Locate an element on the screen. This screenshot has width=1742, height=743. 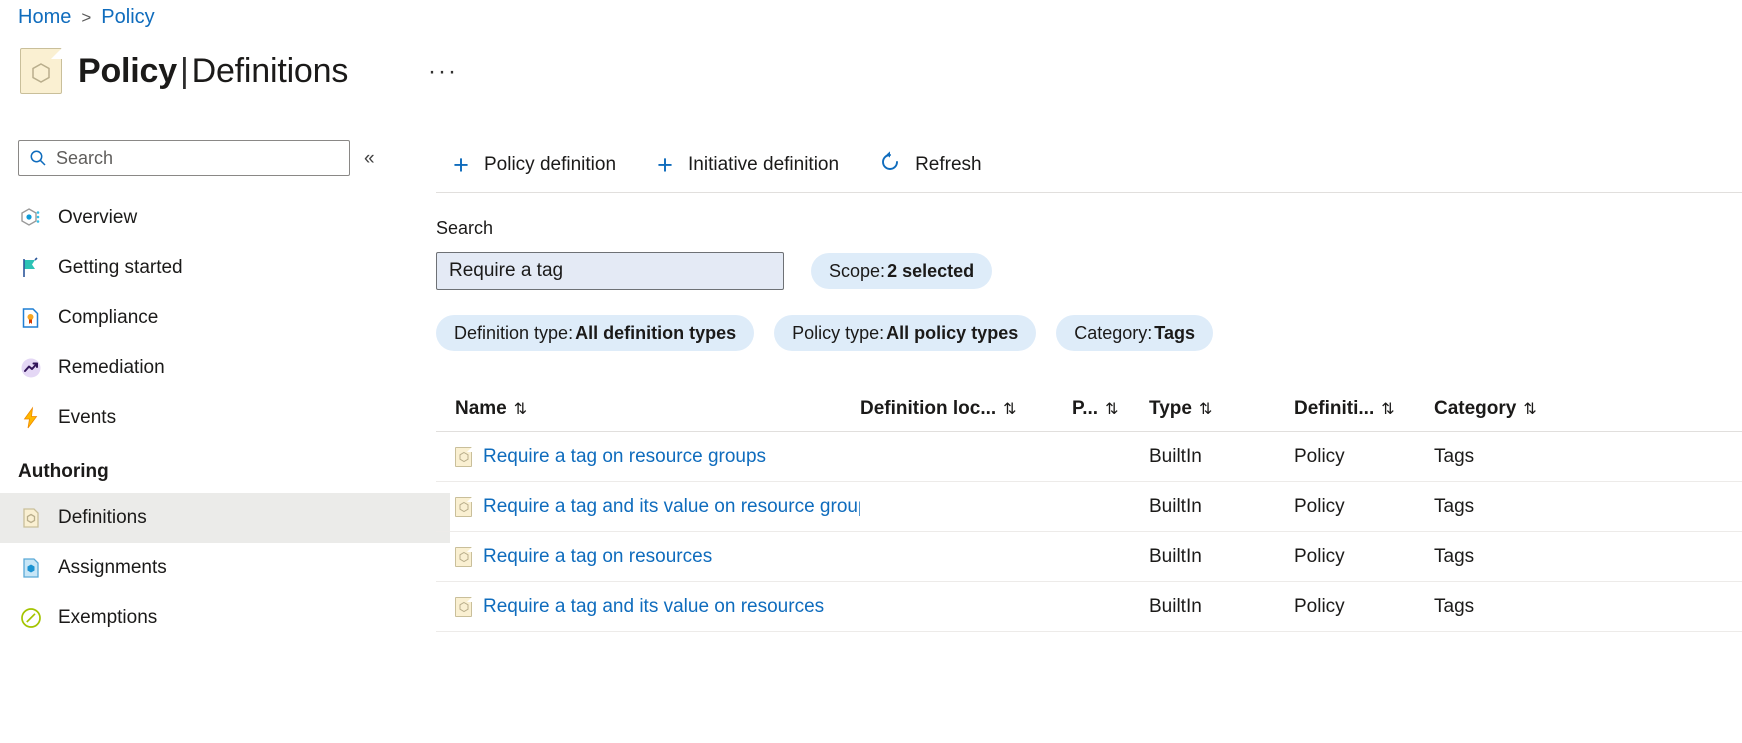
filter-pill-value: All policy types is located at coordinates (952, 332).